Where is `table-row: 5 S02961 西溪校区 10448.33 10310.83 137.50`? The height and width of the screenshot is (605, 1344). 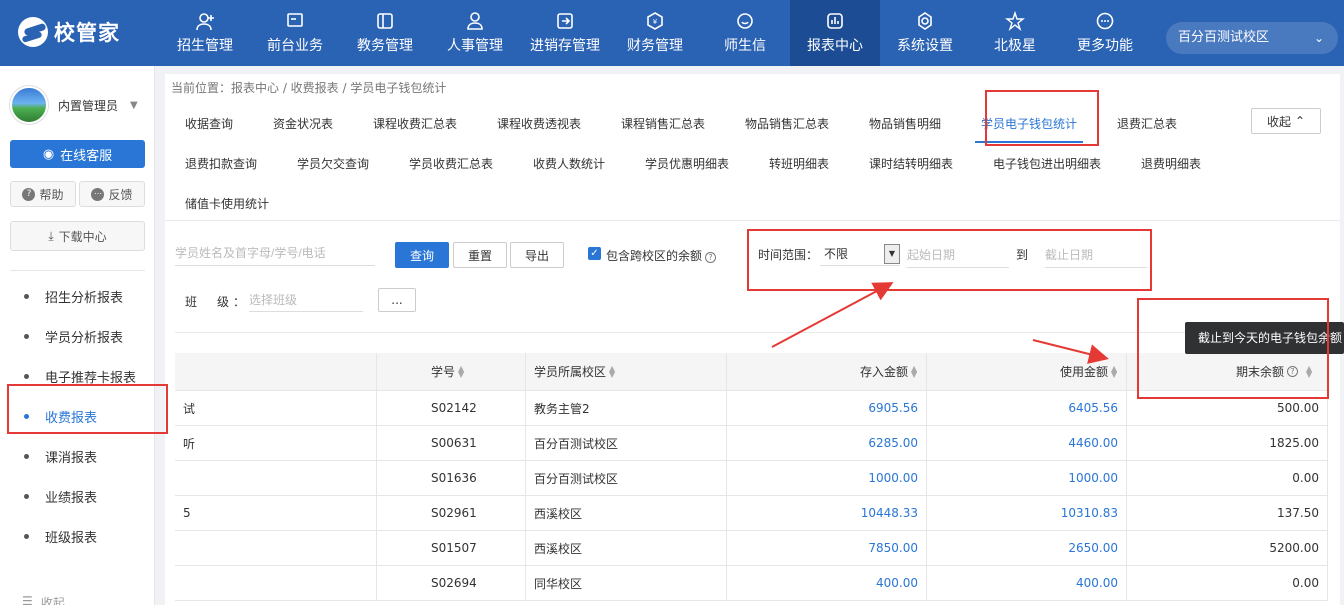 table-row: 5 S02961 西溪校区 10448.33 10310.83 137.50 is located at coordinates (751, 513).